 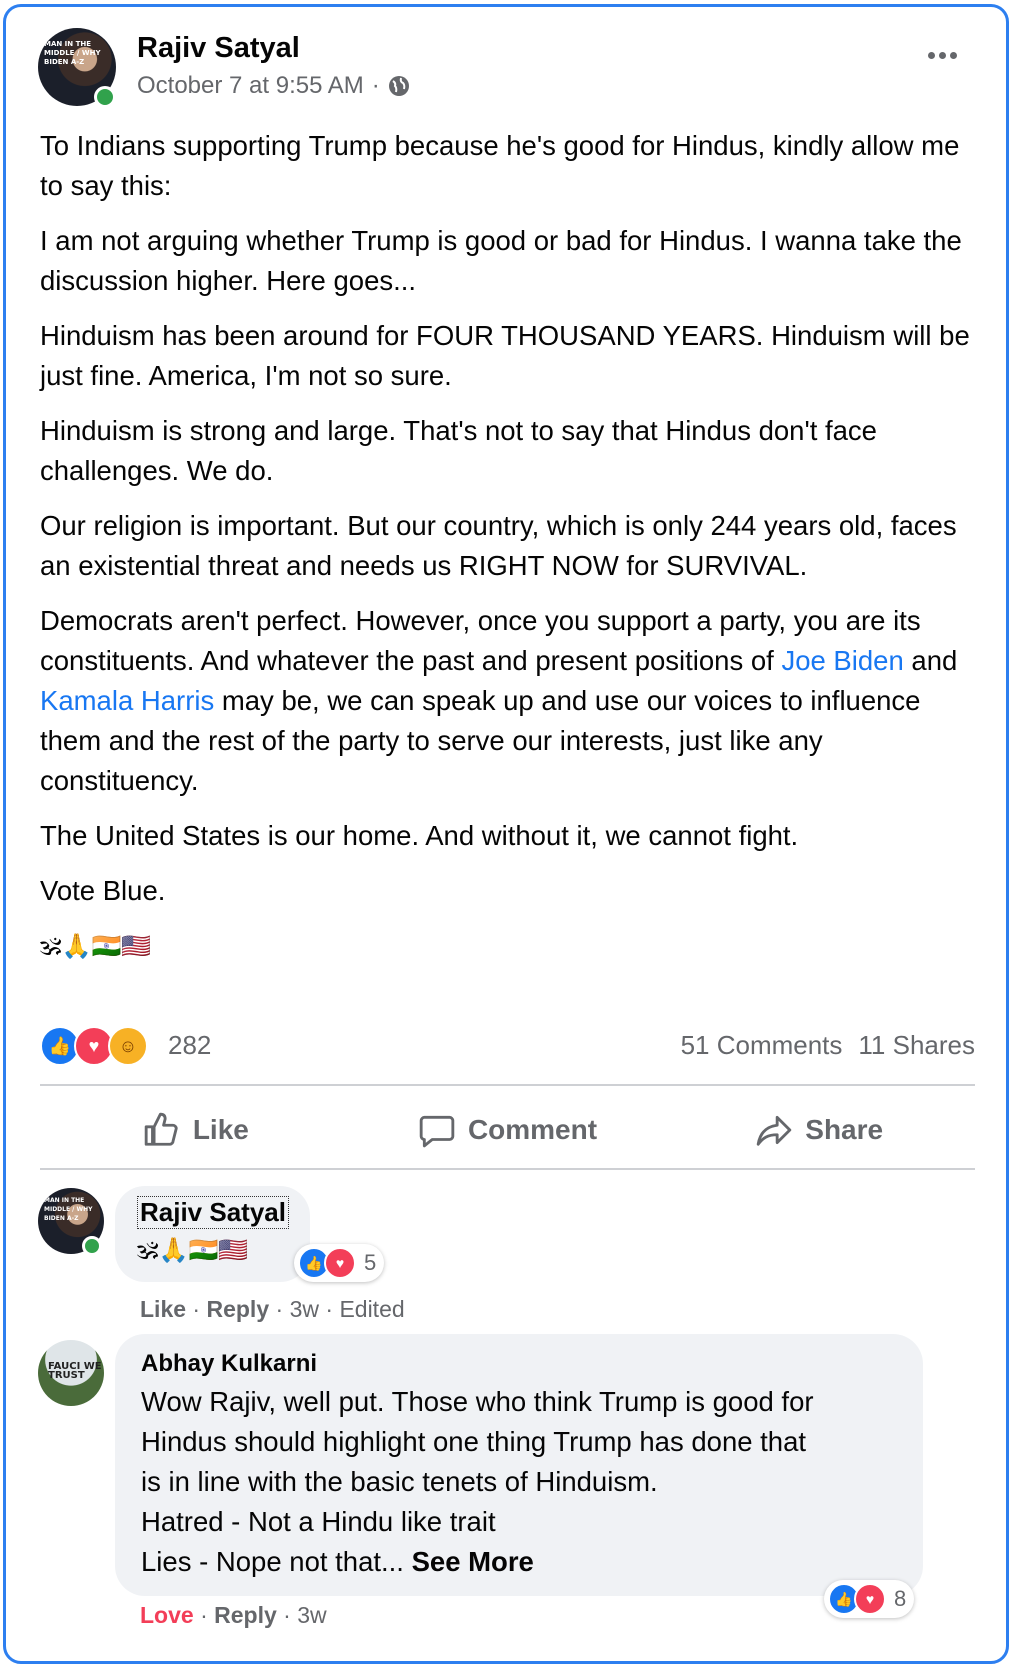 What do you see at coordinates (213, 1212) in the screenshot?
I see `comment-author: Rajiv Satyal` at bounding box center [213, 1212].